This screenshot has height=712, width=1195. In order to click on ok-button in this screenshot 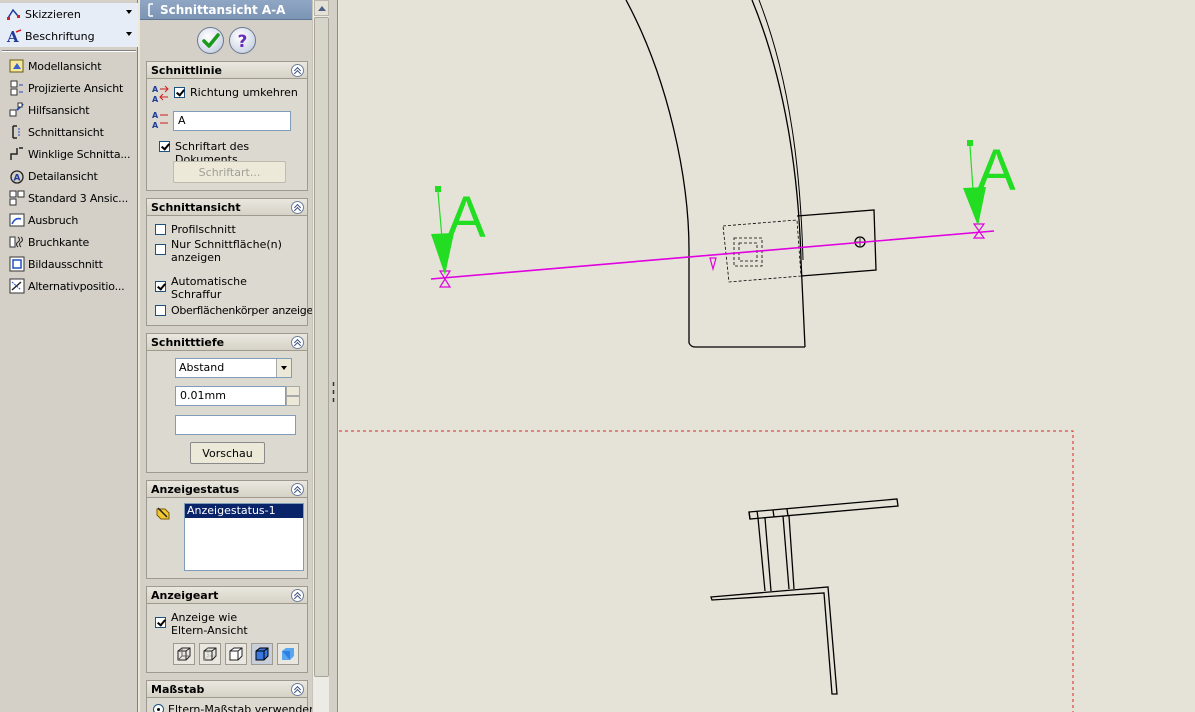, I will do `click(210, 40)`.